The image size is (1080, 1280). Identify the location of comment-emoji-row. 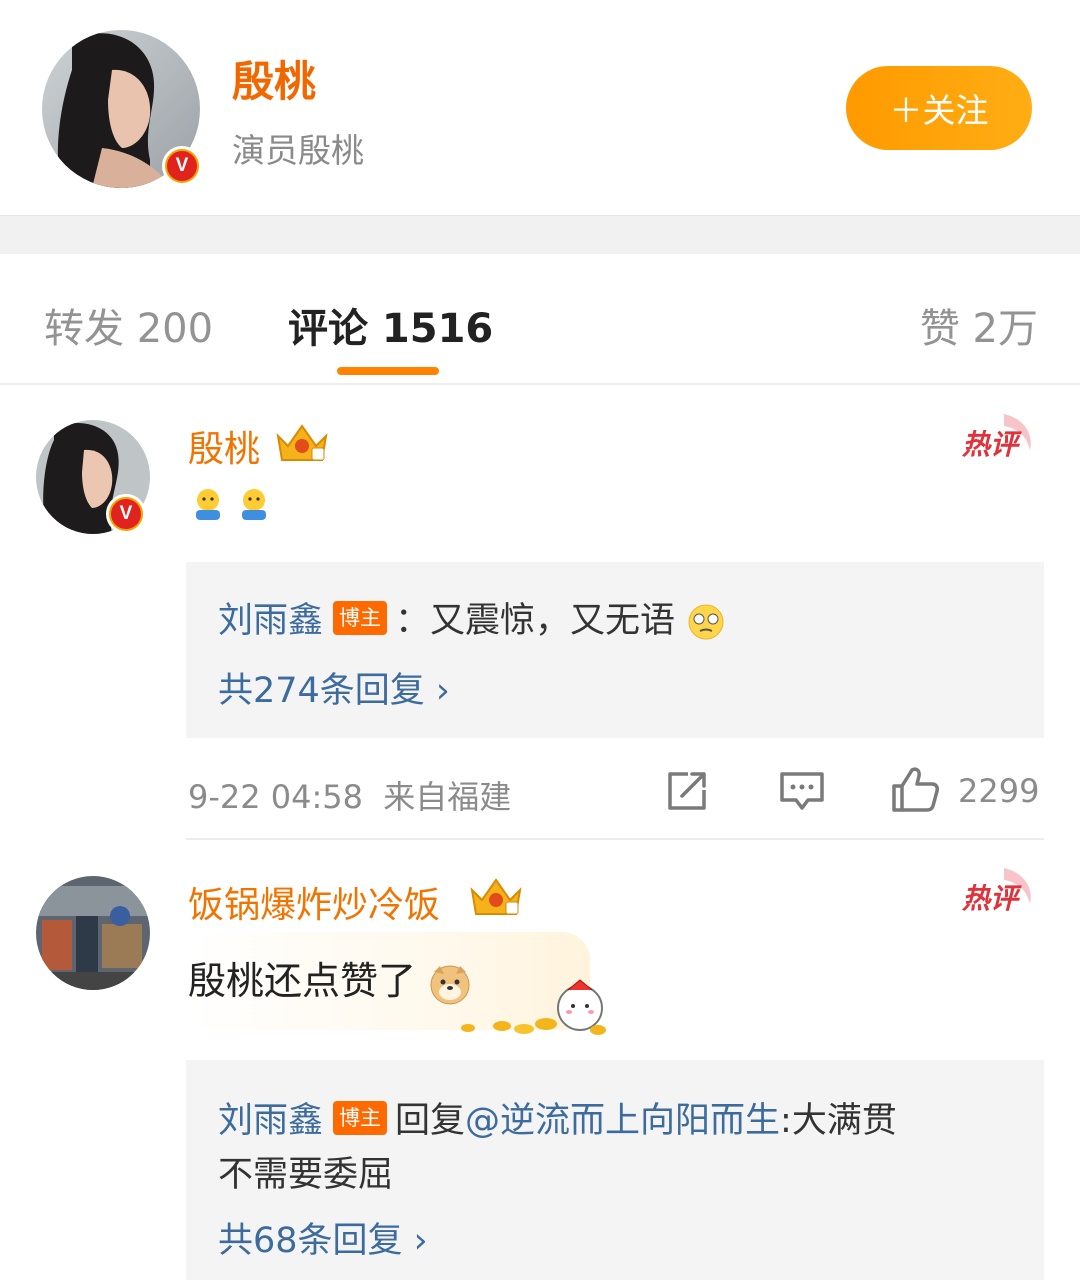
(233, 508).